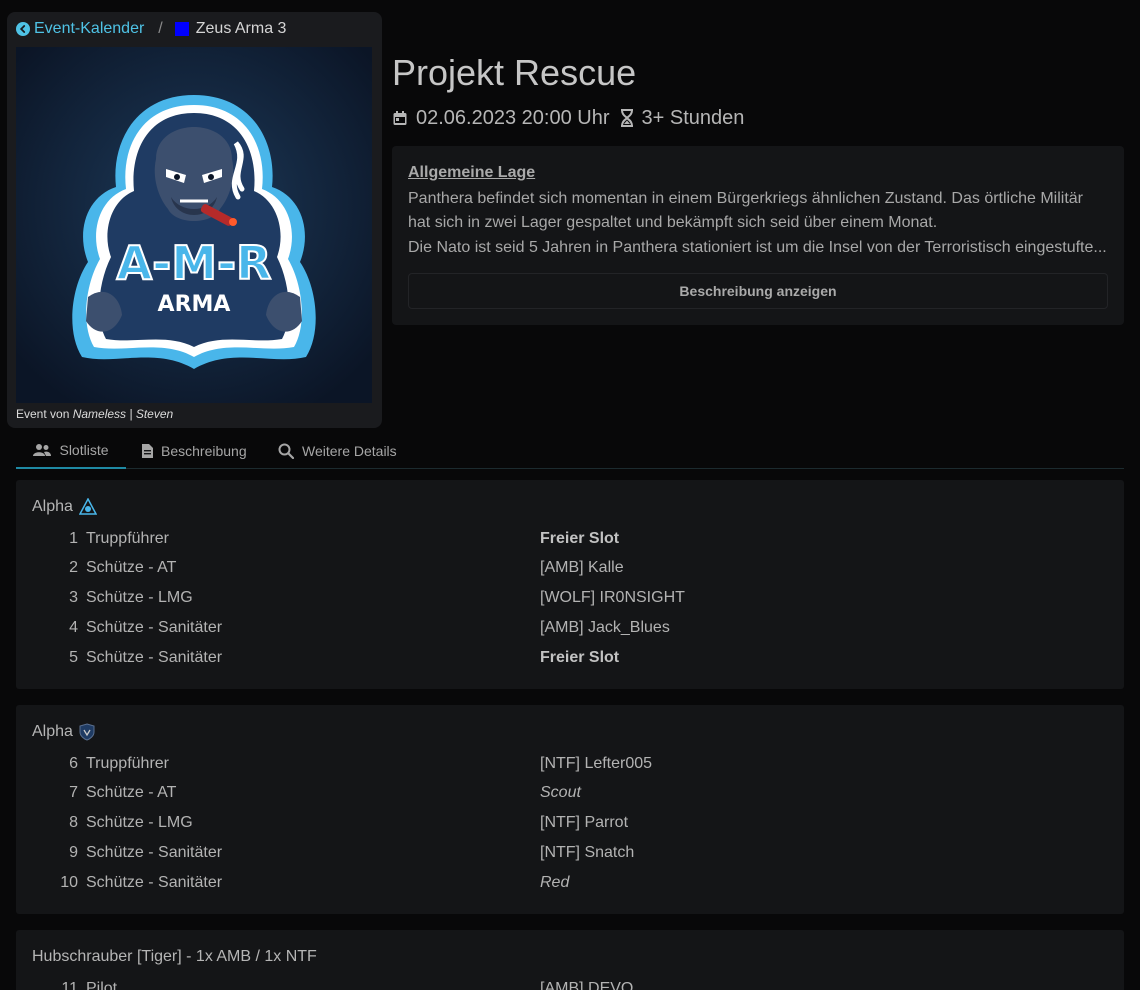 The image size is (1140, 990). Describe the element at coordinates (73, 822) in the screenshot. I see `slot-number: 8` at that location.